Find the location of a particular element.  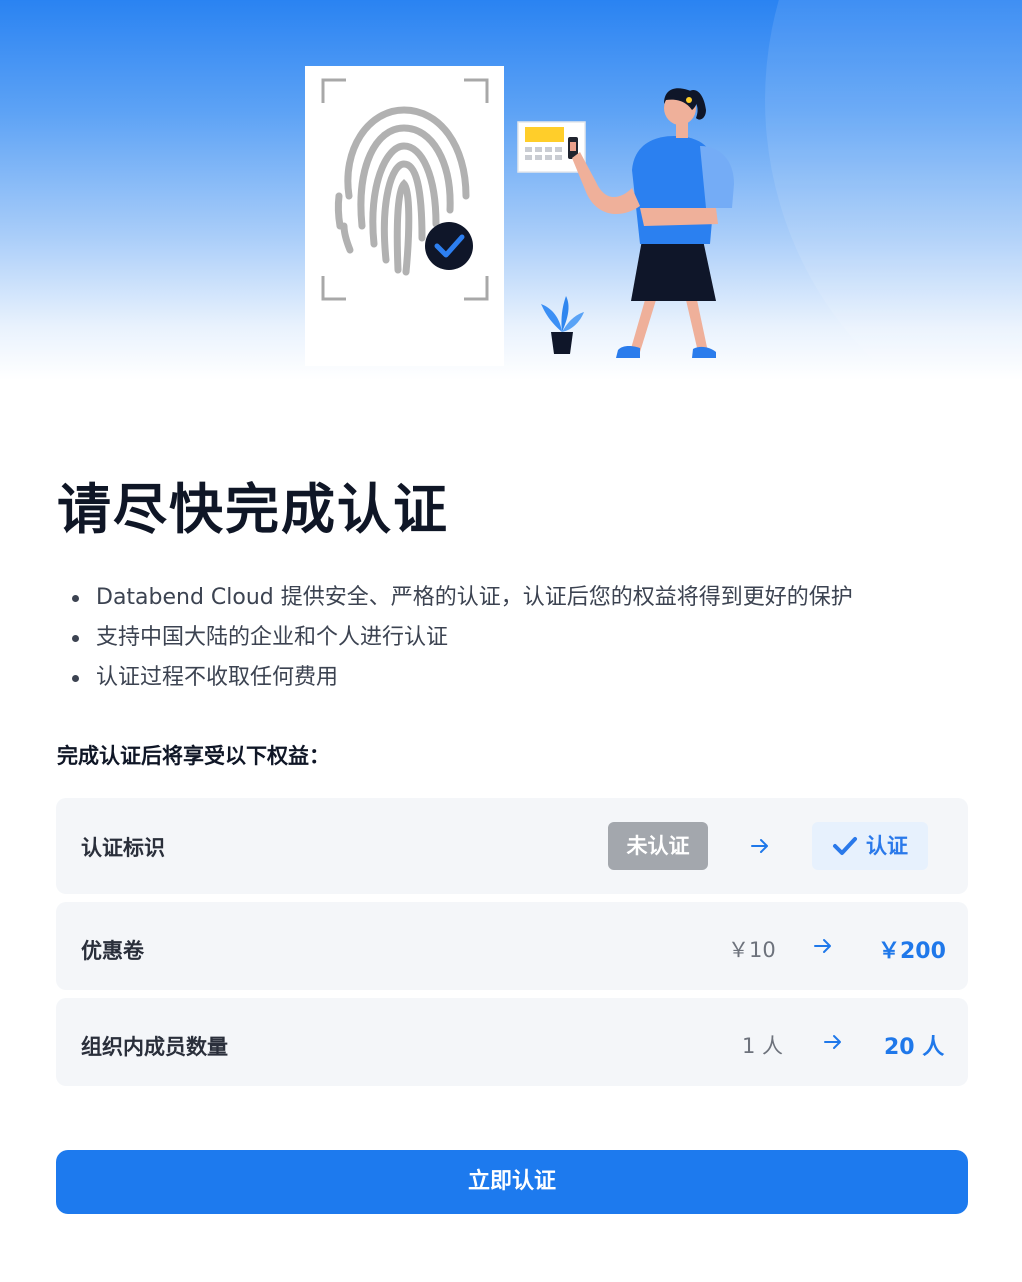

info-text: 认证过程不收取任何费用 is located at coordinates (217, 677).